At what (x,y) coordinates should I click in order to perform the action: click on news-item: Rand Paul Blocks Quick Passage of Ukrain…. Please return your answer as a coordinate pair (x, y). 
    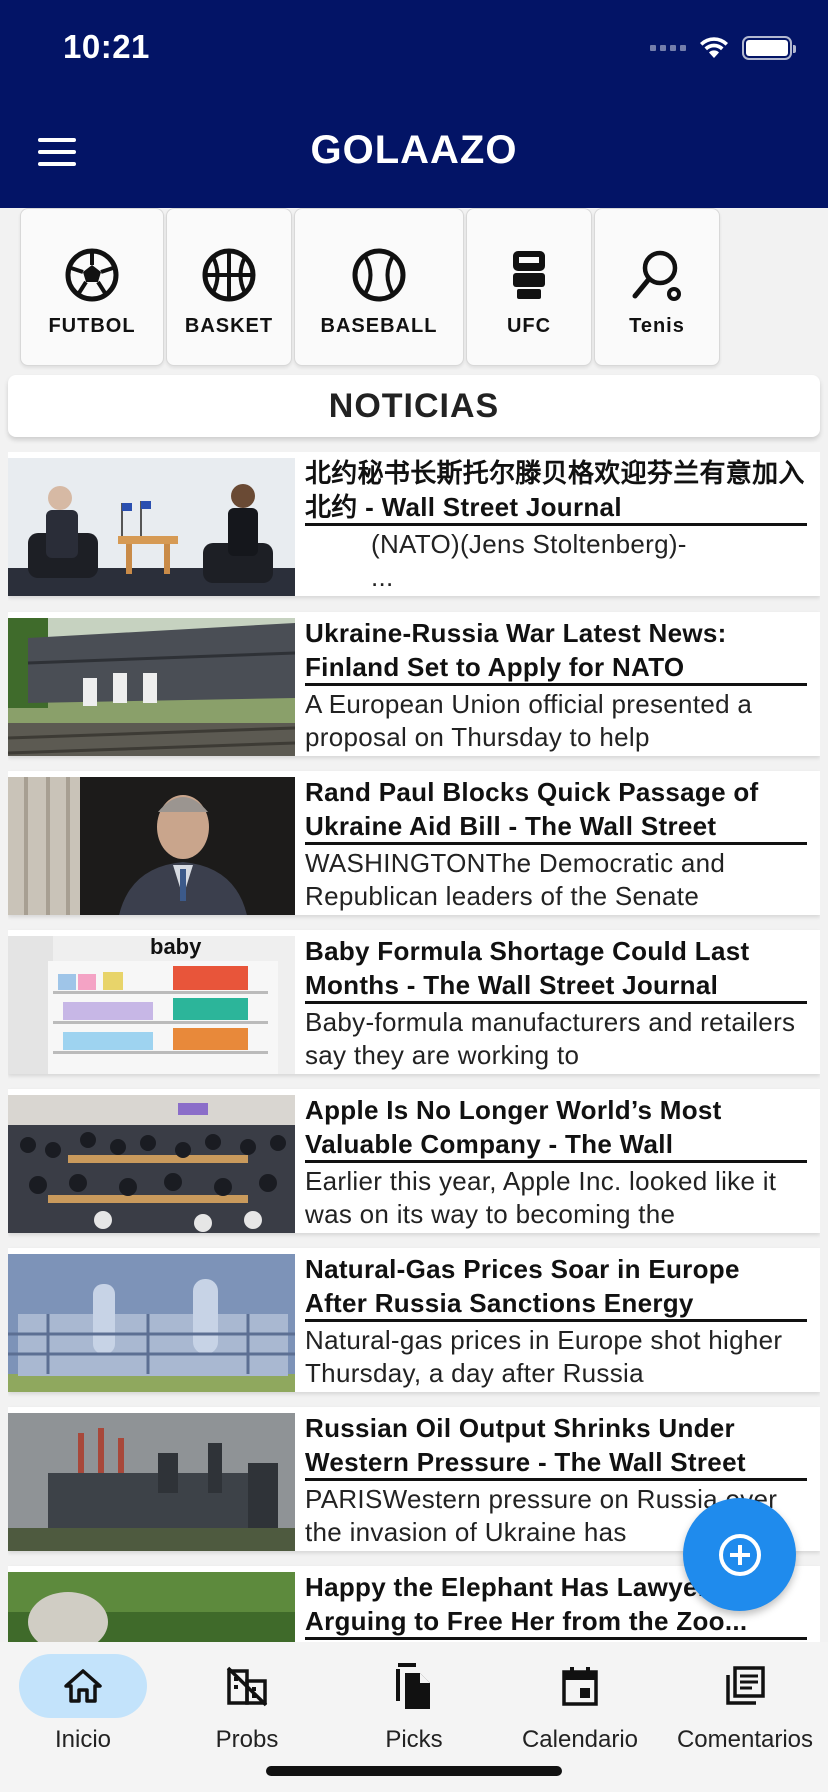
    Looking at the image, I should click on (414, 843).